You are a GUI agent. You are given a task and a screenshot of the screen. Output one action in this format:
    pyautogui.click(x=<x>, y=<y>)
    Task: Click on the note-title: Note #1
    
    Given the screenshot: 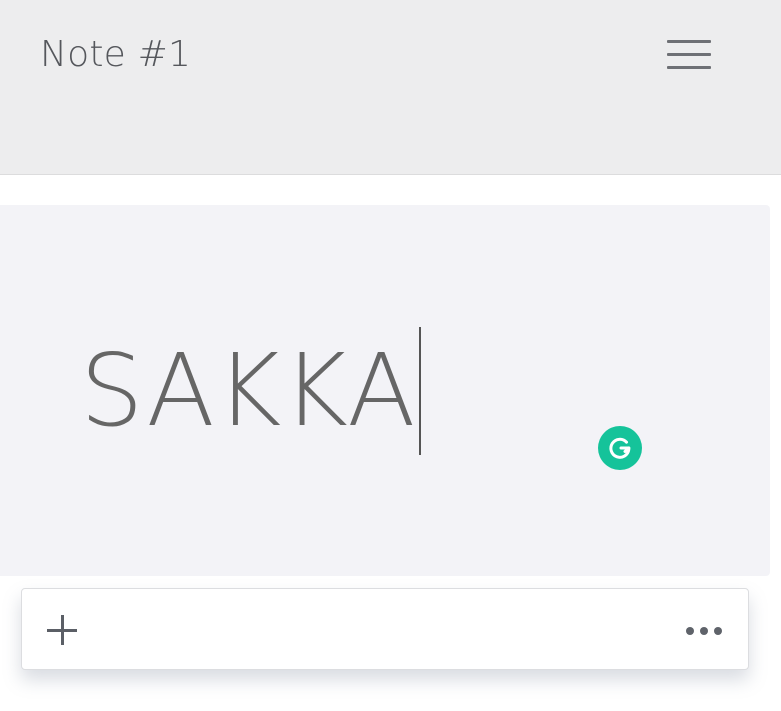 What is the action you would take?
    pyautogui.click(x=116, y=54)
    